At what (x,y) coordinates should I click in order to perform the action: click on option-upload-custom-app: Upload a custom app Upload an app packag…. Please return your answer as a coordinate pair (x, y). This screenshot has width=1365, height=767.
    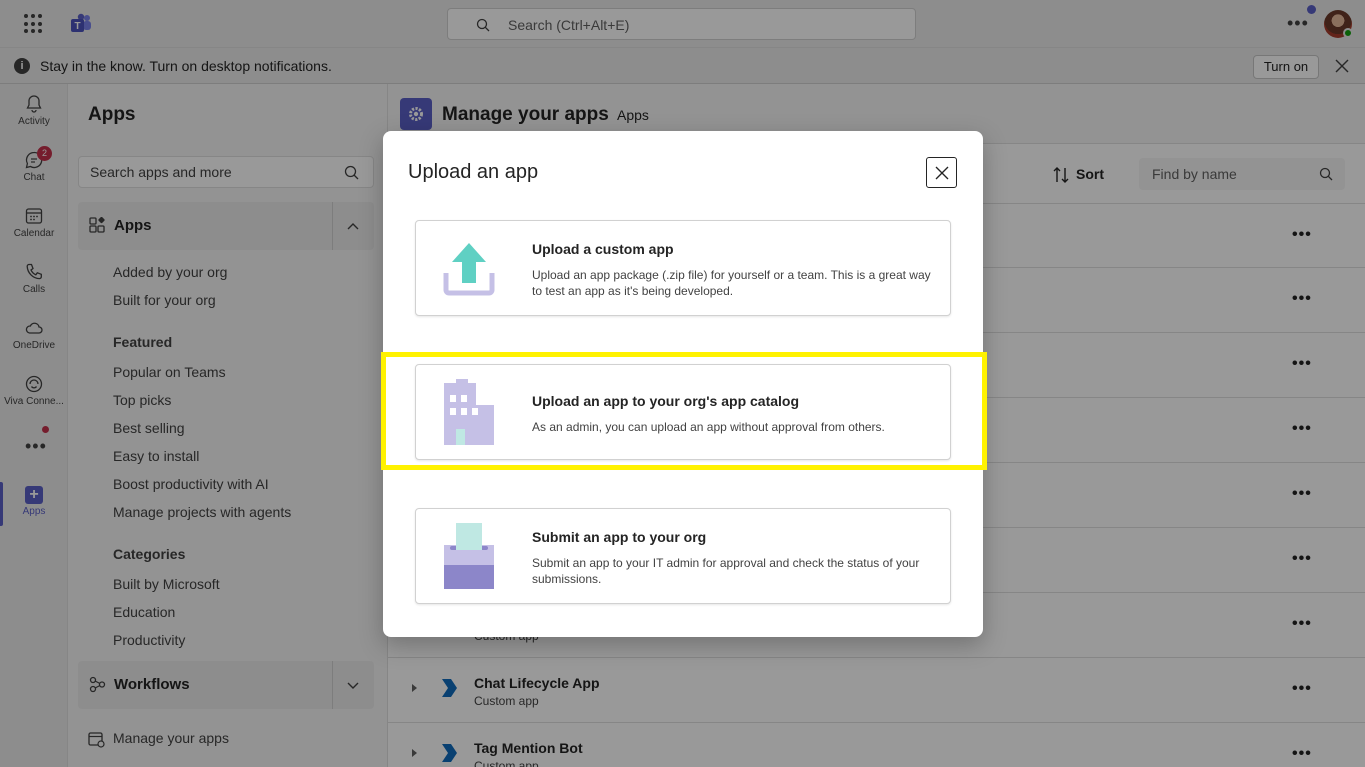
    Looking at the image, I should click on (683, 268).